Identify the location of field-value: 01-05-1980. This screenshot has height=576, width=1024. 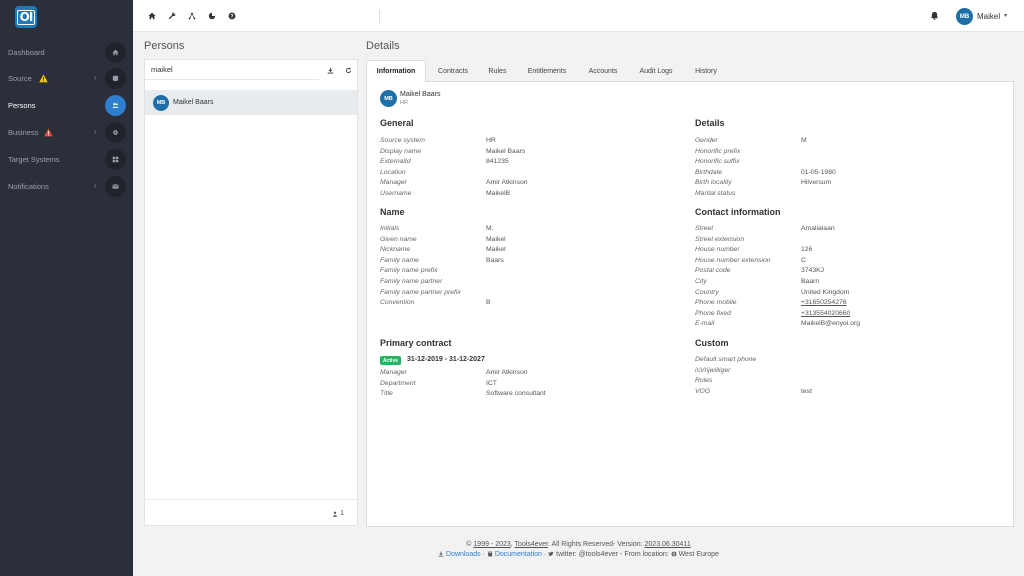
(818, 172).